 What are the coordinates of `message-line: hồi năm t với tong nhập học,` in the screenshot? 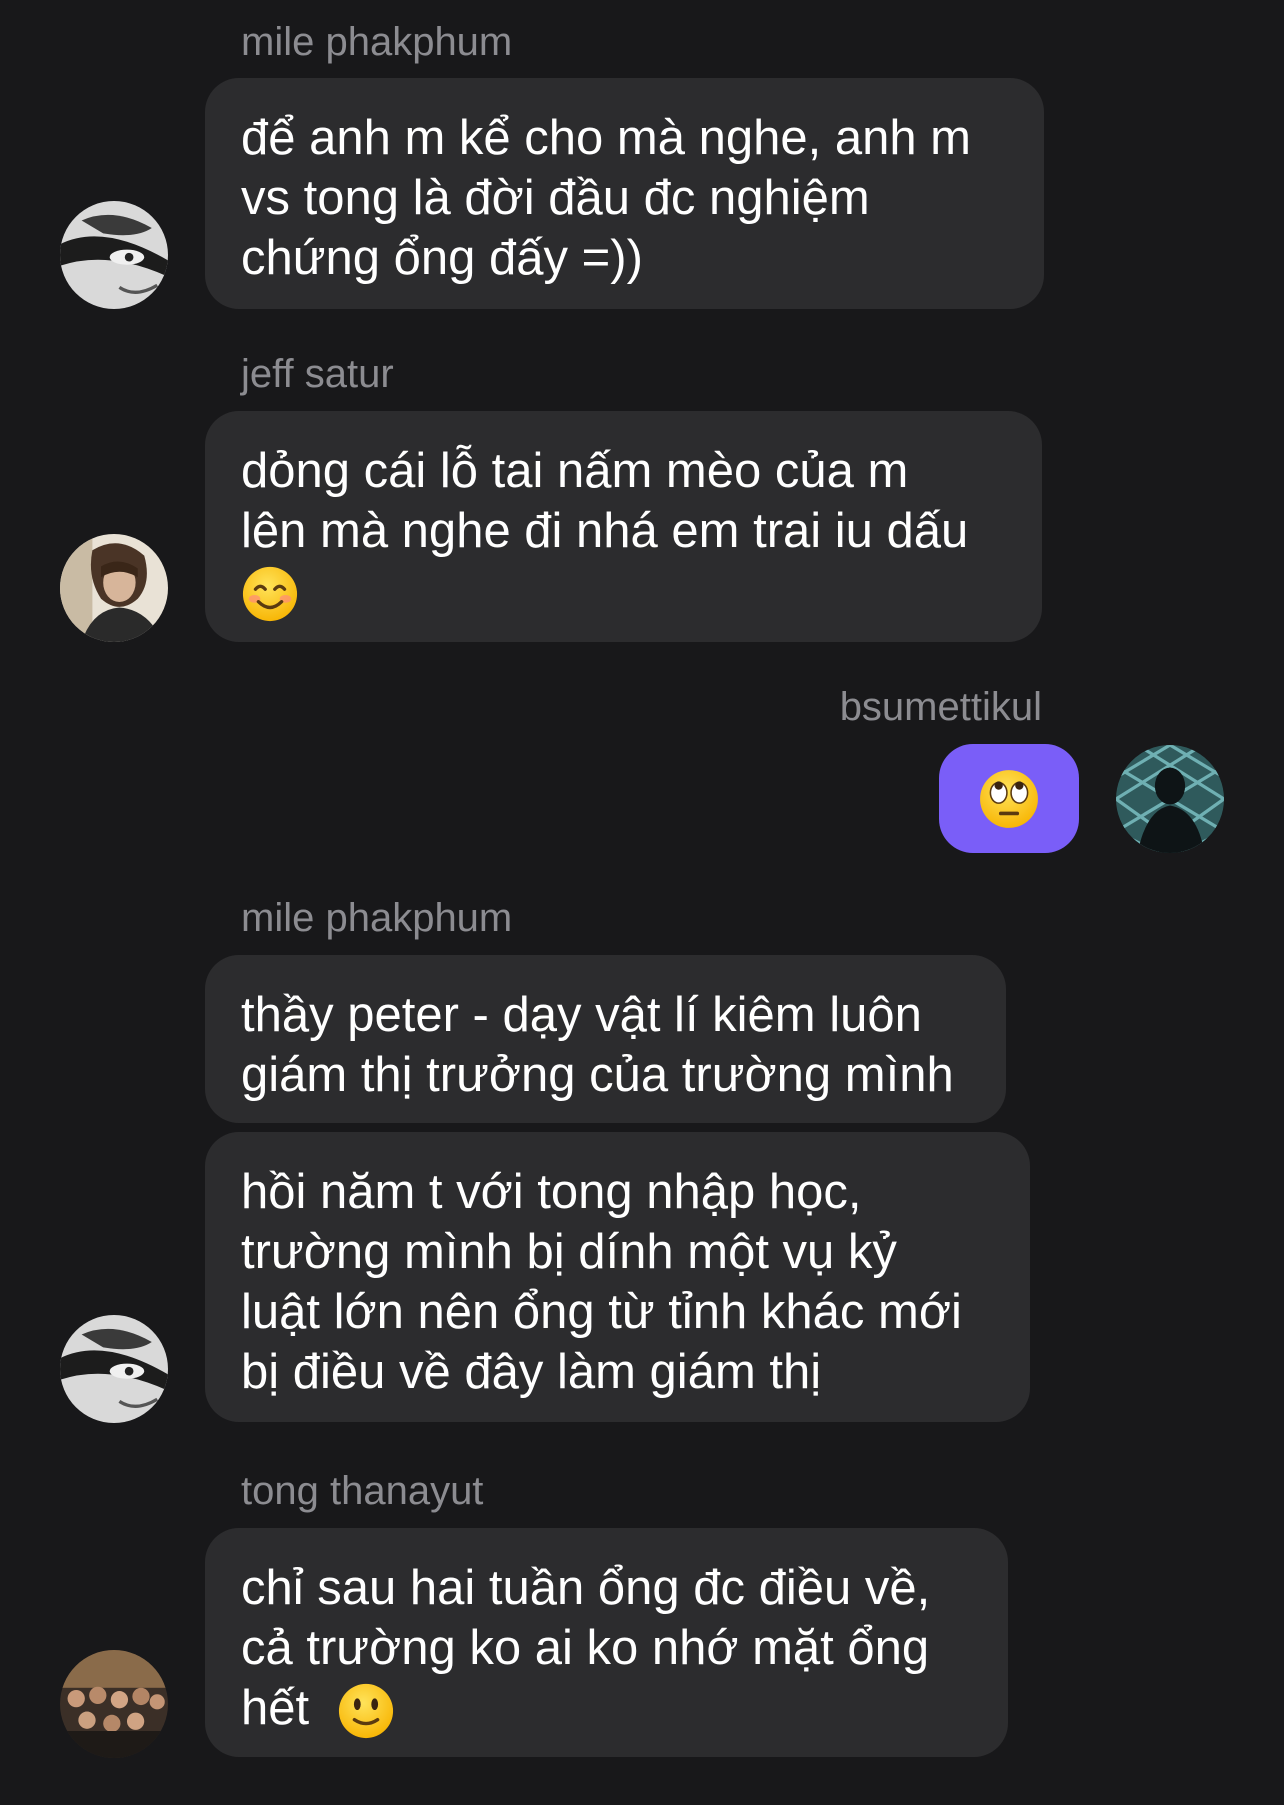 It's located at (551, 1192).